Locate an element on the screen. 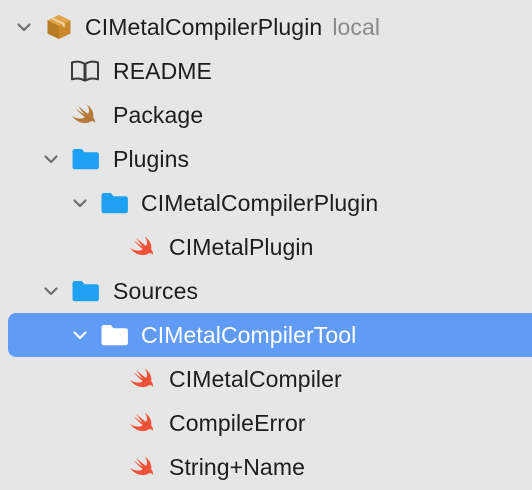  list-item-readme: README is located at coordinates (266, 71).